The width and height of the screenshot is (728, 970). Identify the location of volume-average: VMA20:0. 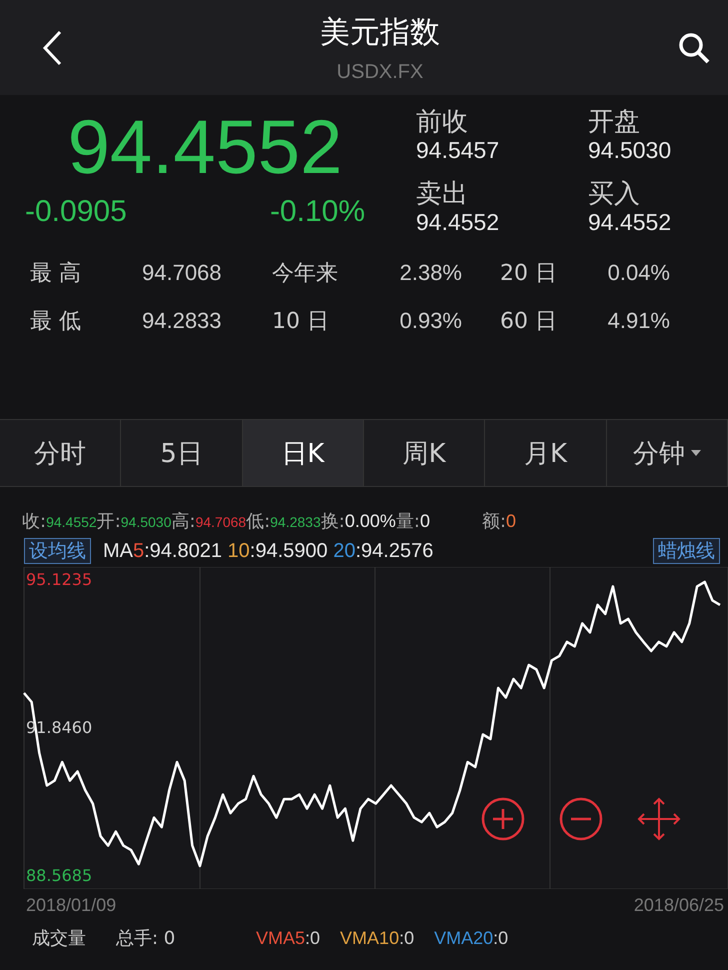
(471, 938).